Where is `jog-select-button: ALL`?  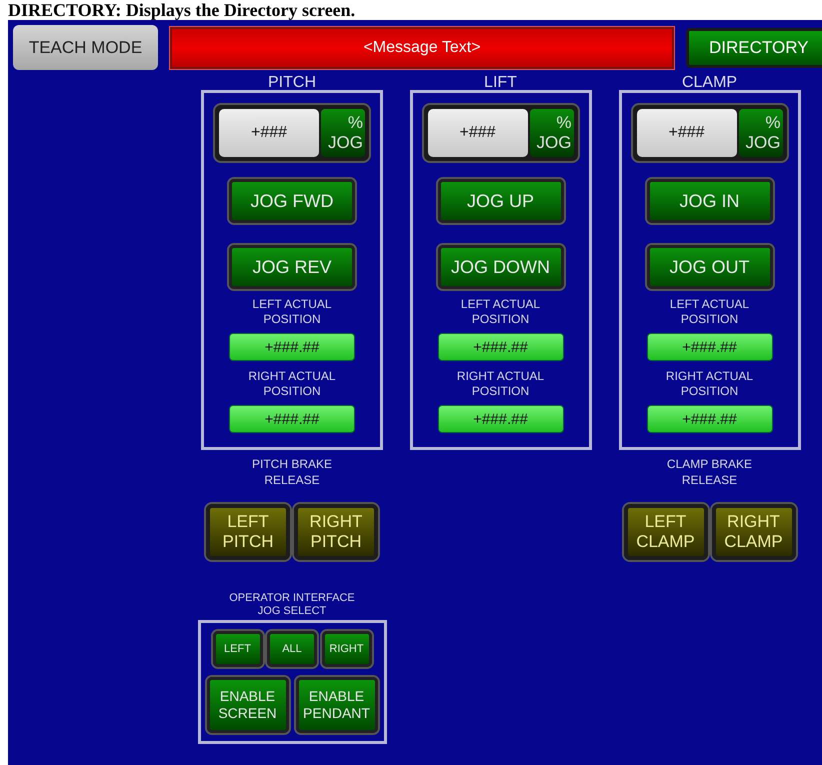
jog-select-button: ALL is located at coordinates (292, 649).